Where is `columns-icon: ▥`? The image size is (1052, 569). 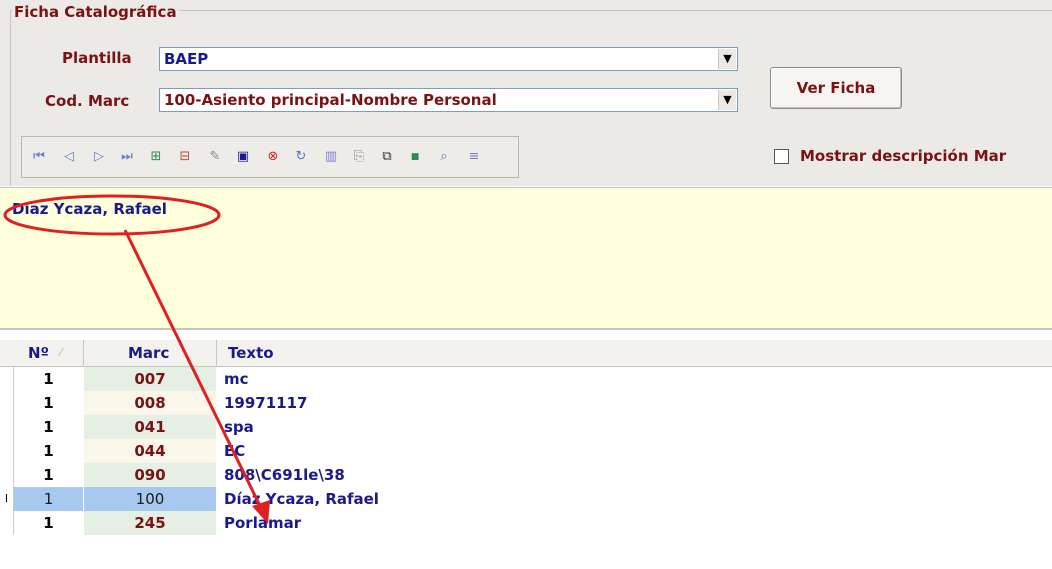
columns-icon: ▥ is located at coordinates (331, 157).